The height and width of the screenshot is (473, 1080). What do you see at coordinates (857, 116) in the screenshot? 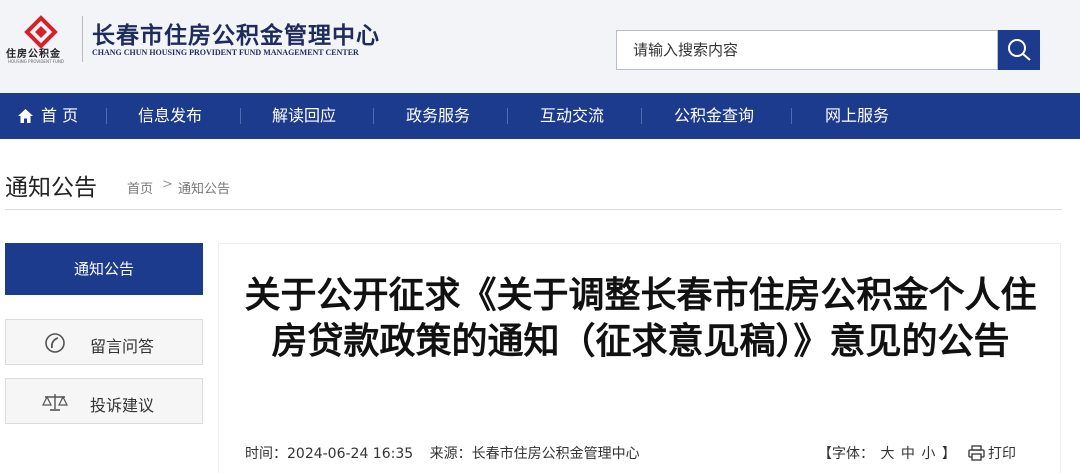
I see `nav-online-services: 网上服务` at bounding box center [857, 116].